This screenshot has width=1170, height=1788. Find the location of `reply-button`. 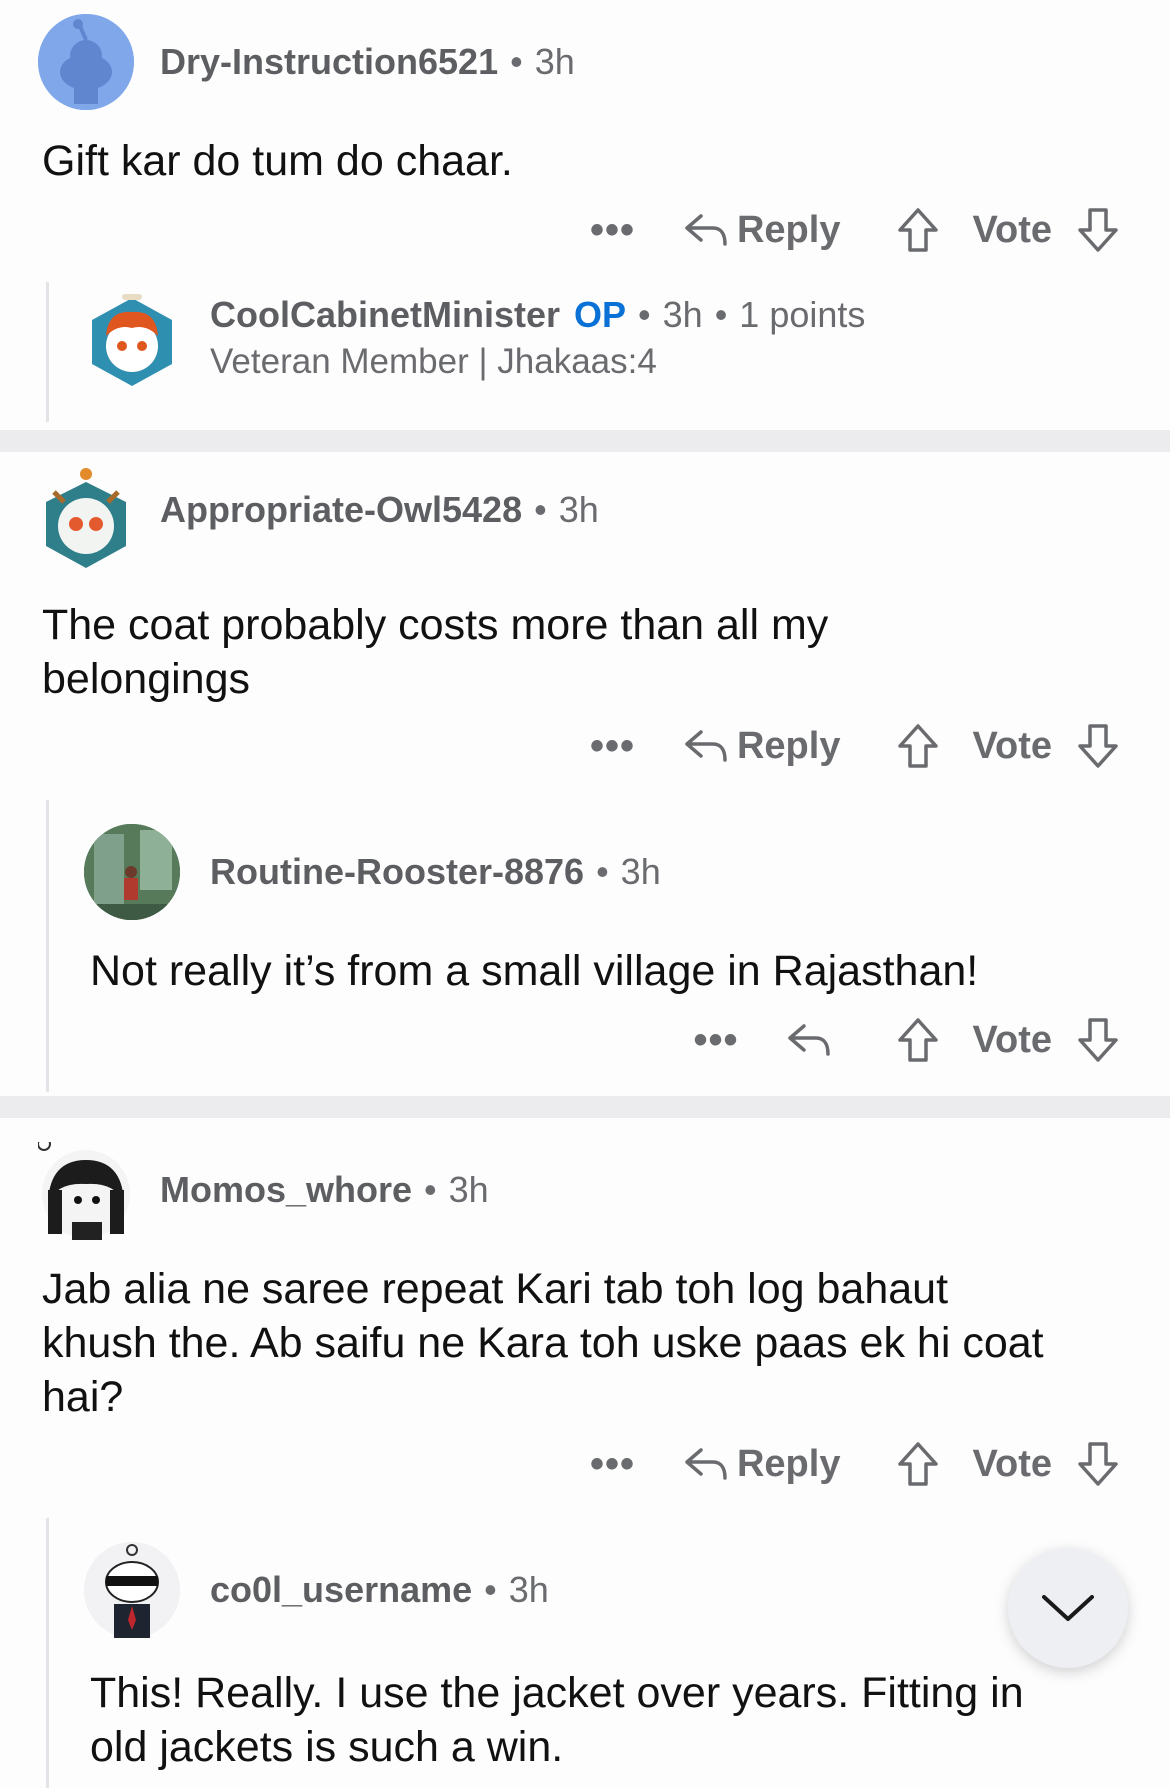

reply-button is located at coordinates (813, 1040).